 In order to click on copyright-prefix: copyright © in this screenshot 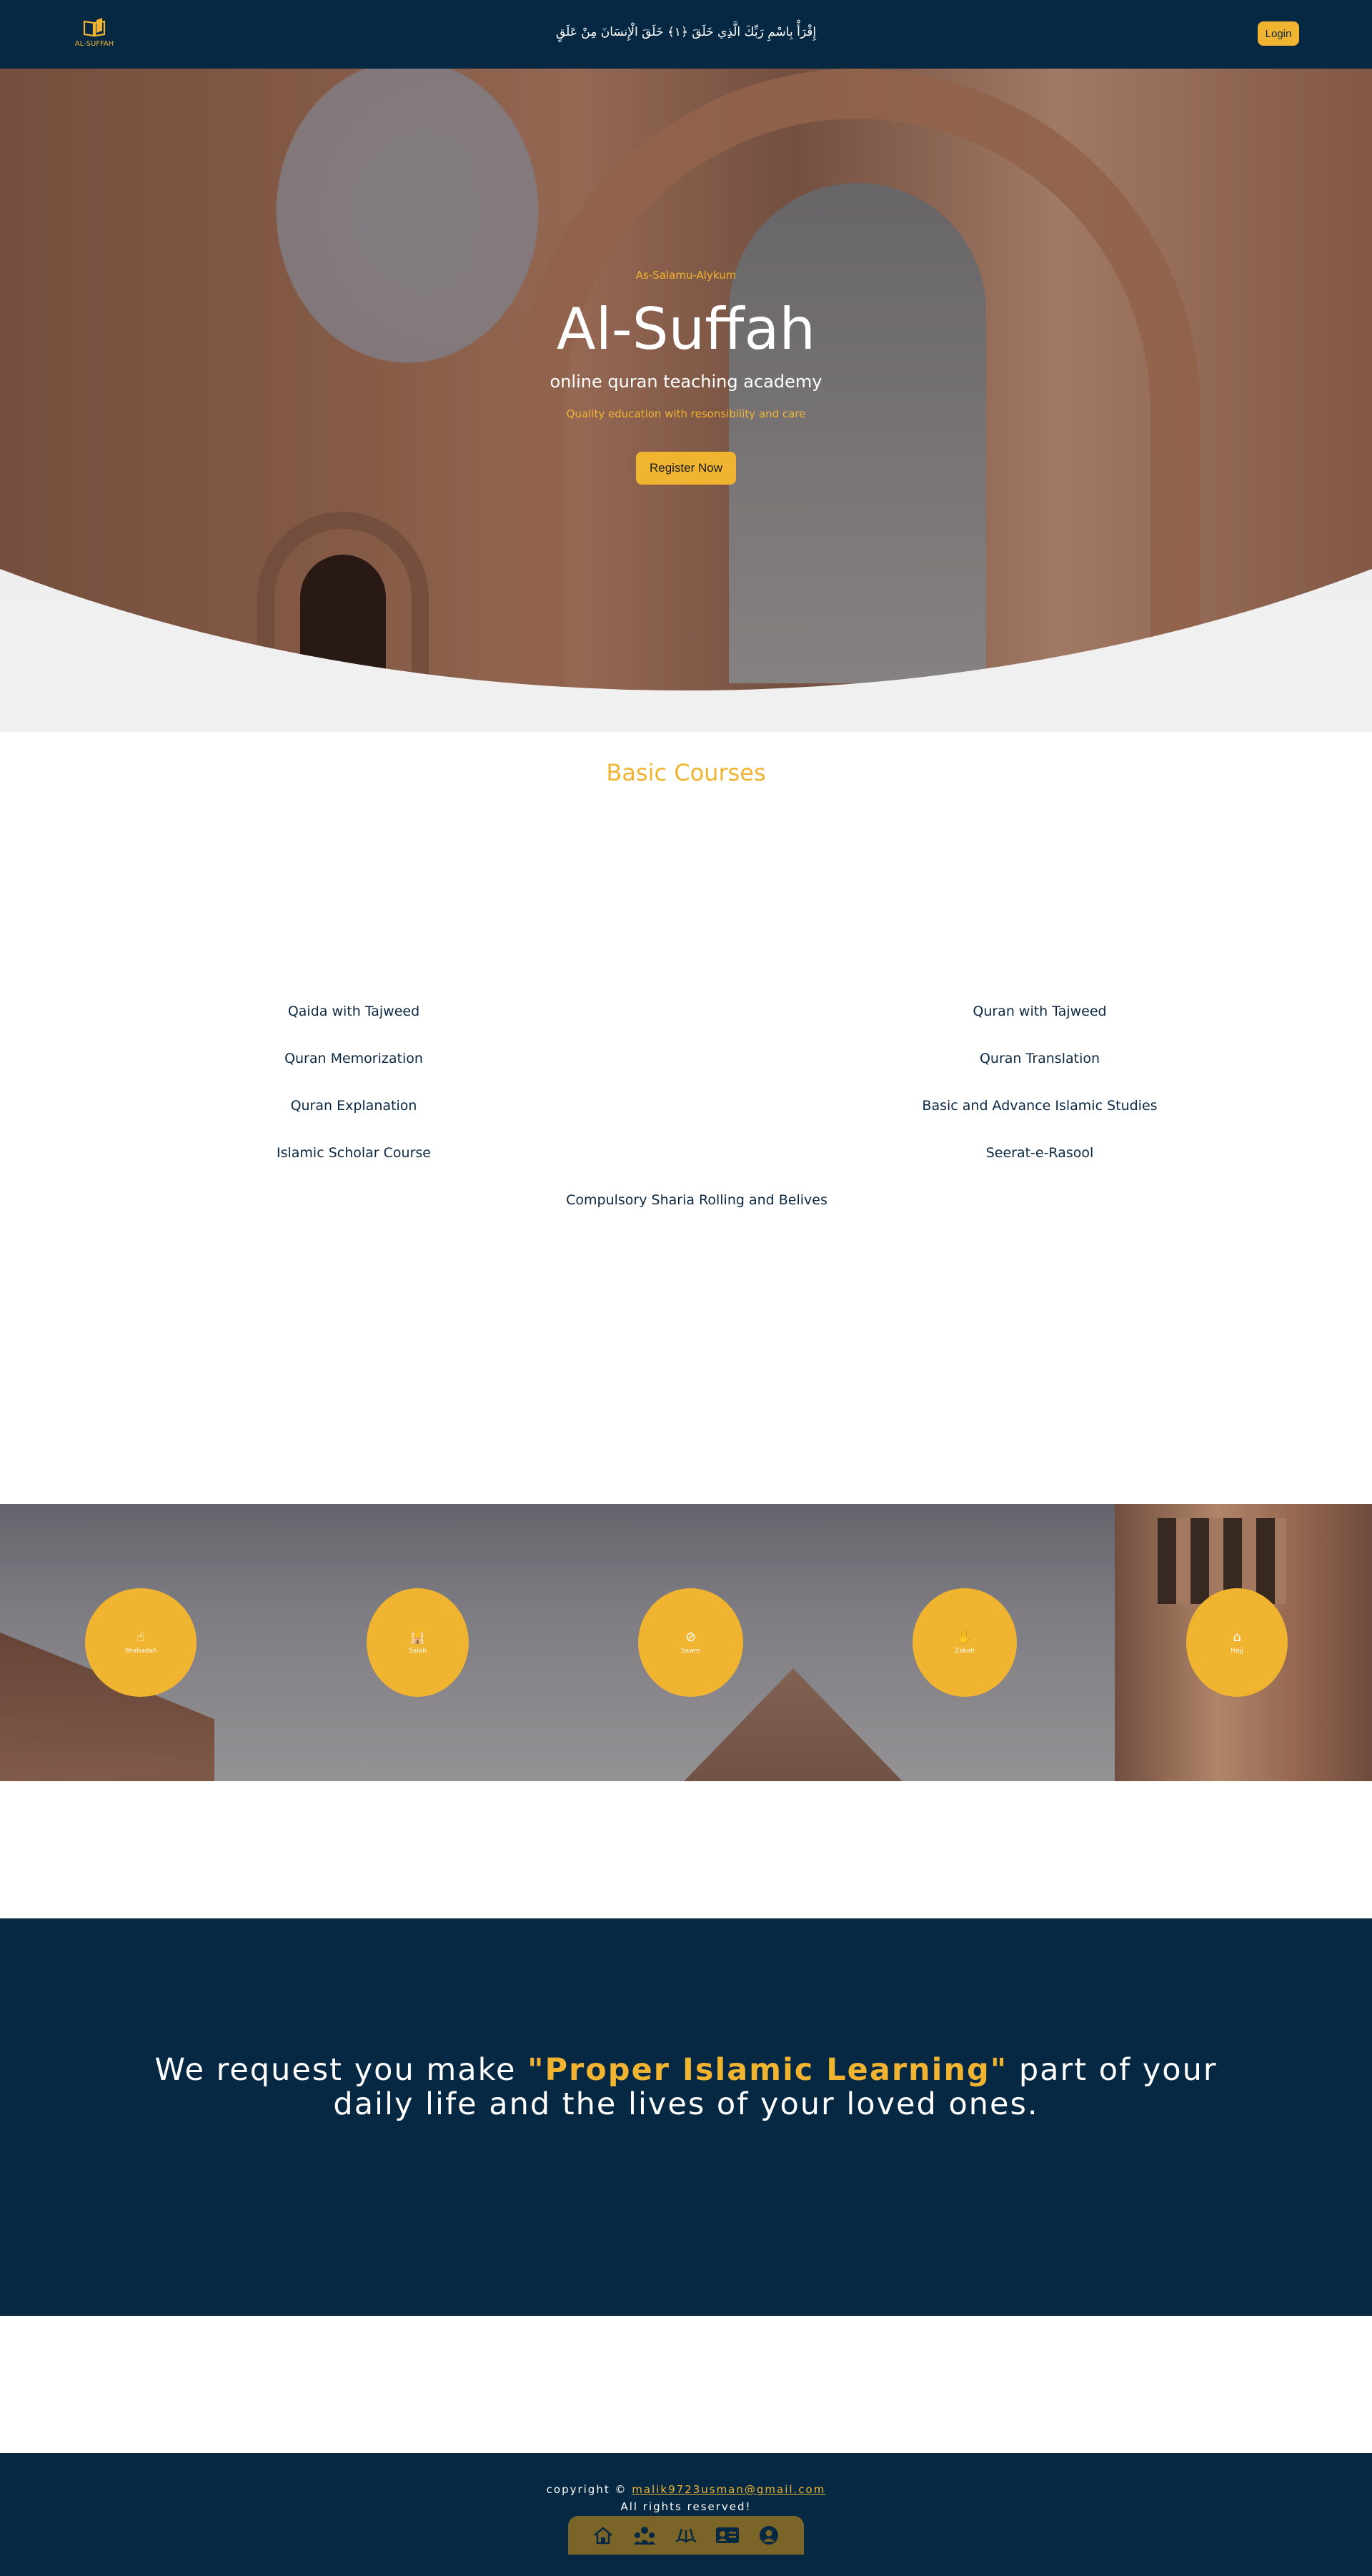, I will do `click(589, 2489)`.